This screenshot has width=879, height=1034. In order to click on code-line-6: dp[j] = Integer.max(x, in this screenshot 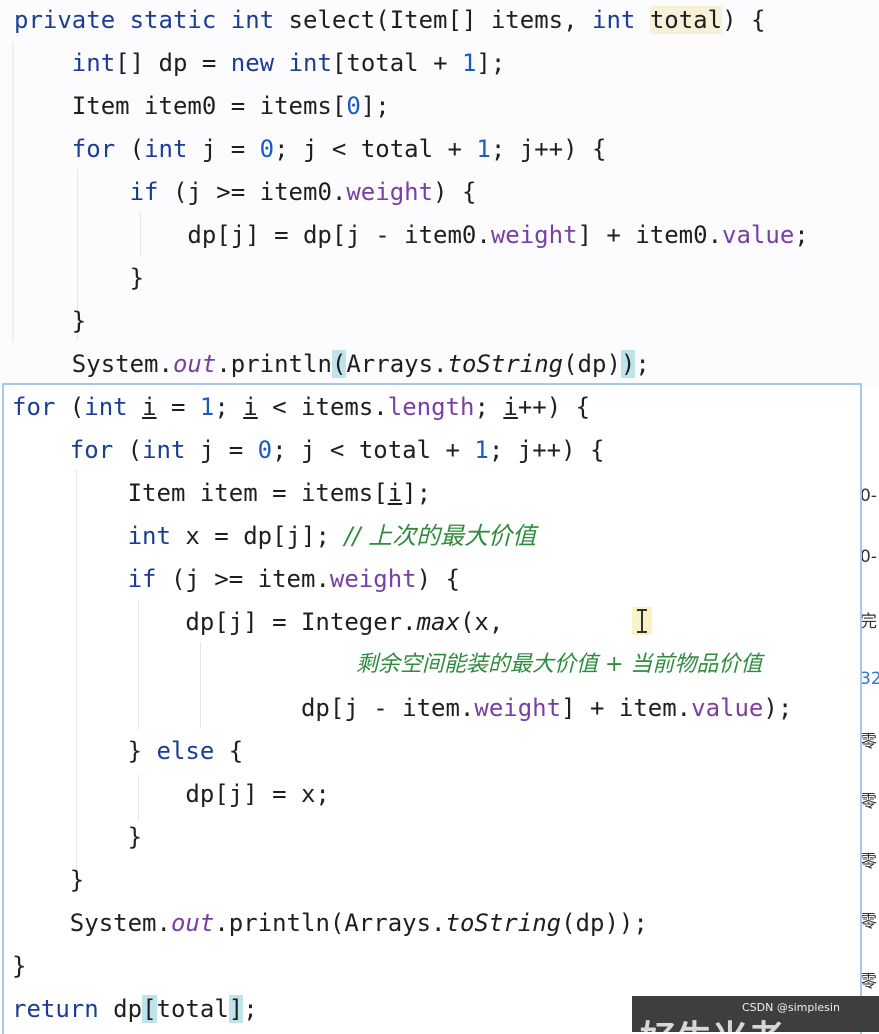, I will do `click(258, 622)`.